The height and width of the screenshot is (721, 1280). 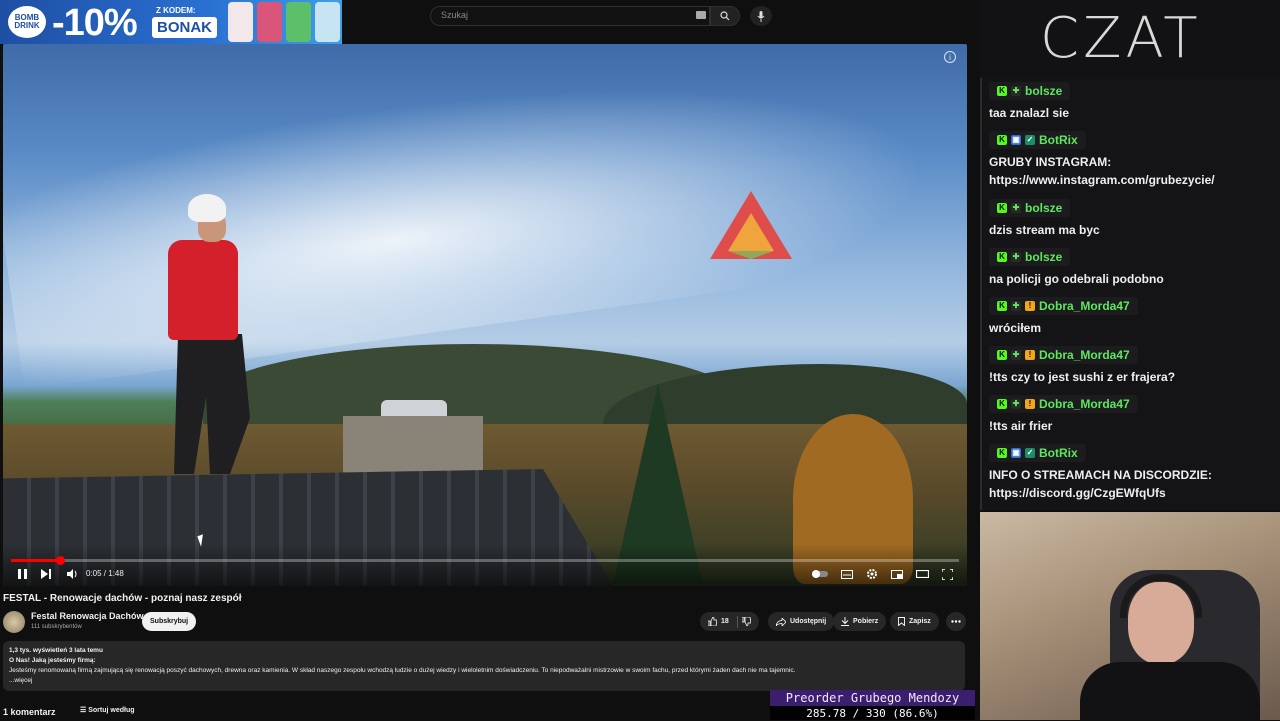 I want to click on download-button: Pobierz, so click(x=860, y=621).